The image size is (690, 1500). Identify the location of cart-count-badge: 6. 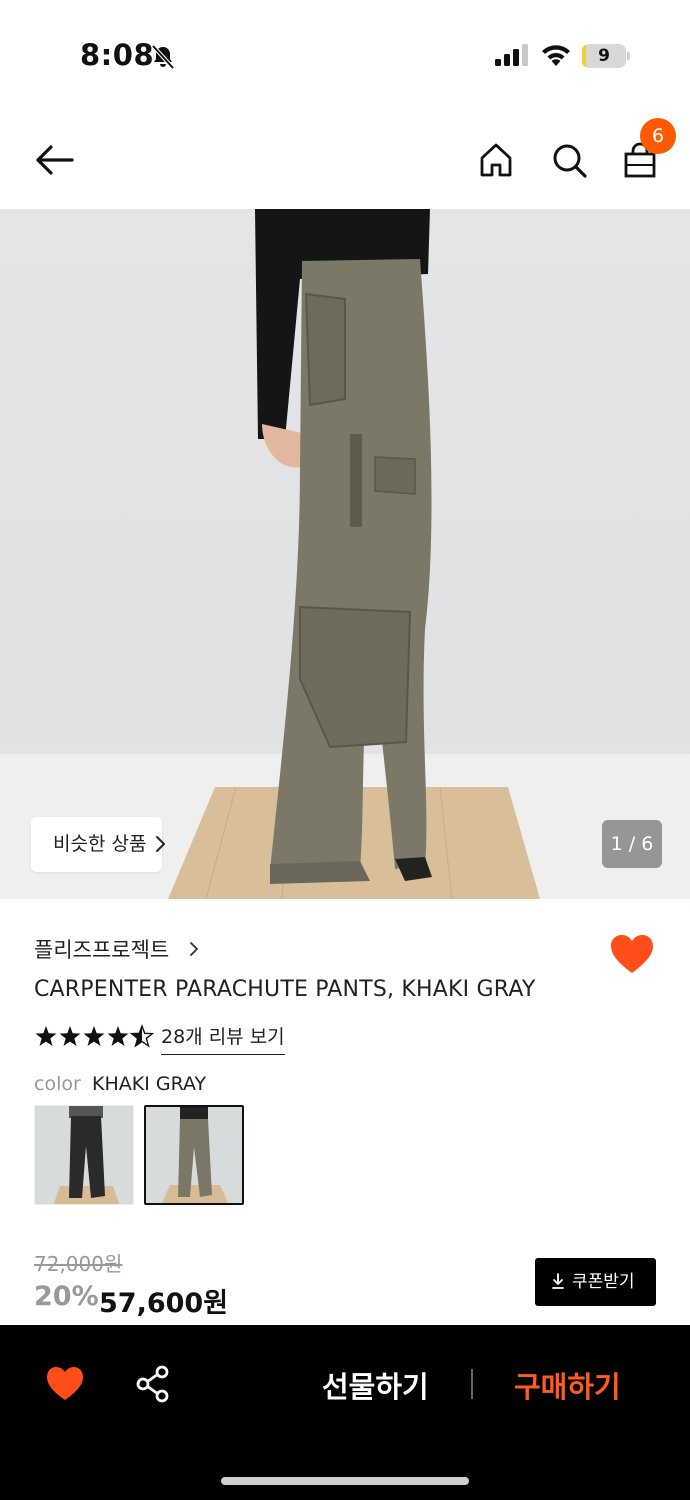
(658, 136).